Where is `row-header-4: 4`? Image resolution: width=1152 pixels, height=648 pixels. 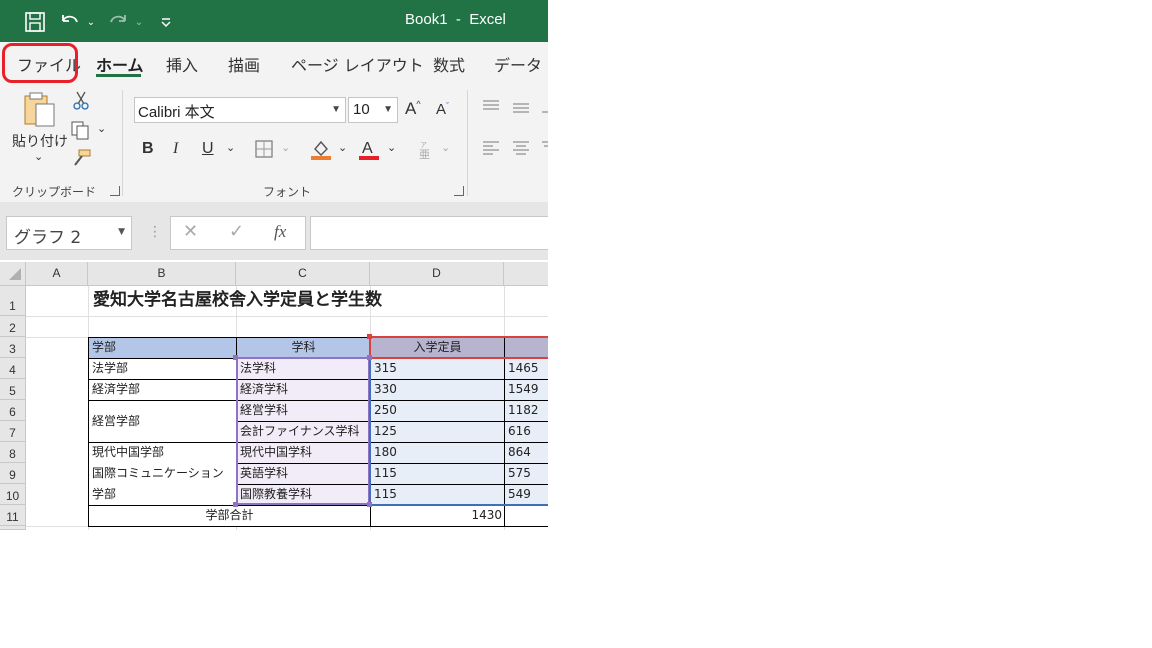
row-header-4: 4 is located at coordinates (13, 368).